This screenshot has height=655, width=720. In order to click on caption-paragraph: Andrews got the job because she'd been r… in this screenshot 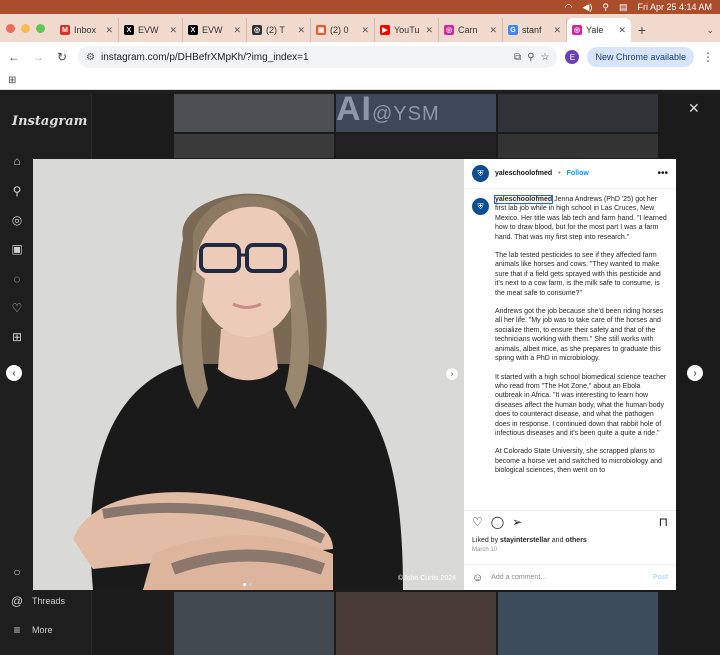, I will do `click(579, 335)`.